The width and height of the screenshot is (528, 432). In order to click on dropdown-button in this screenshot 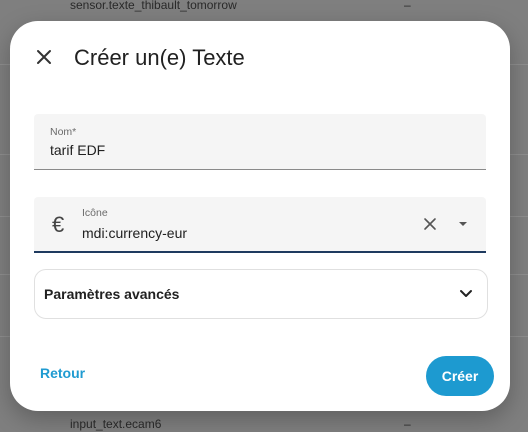, I will do `click(463, 224)`.